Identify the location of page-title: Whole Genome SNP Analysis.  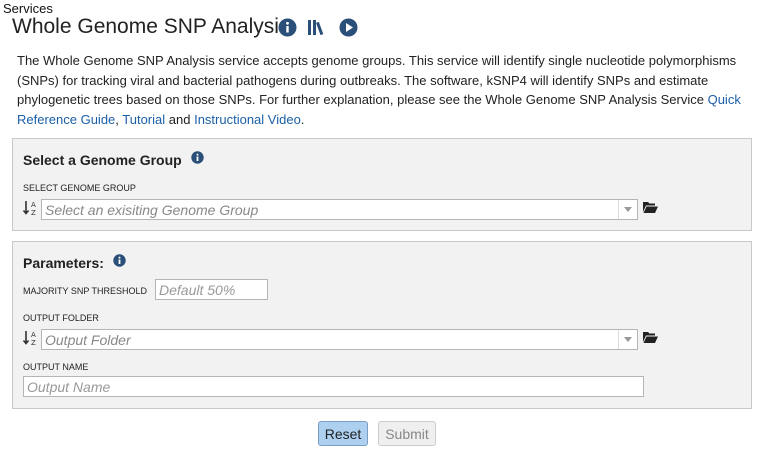
(151, 26).